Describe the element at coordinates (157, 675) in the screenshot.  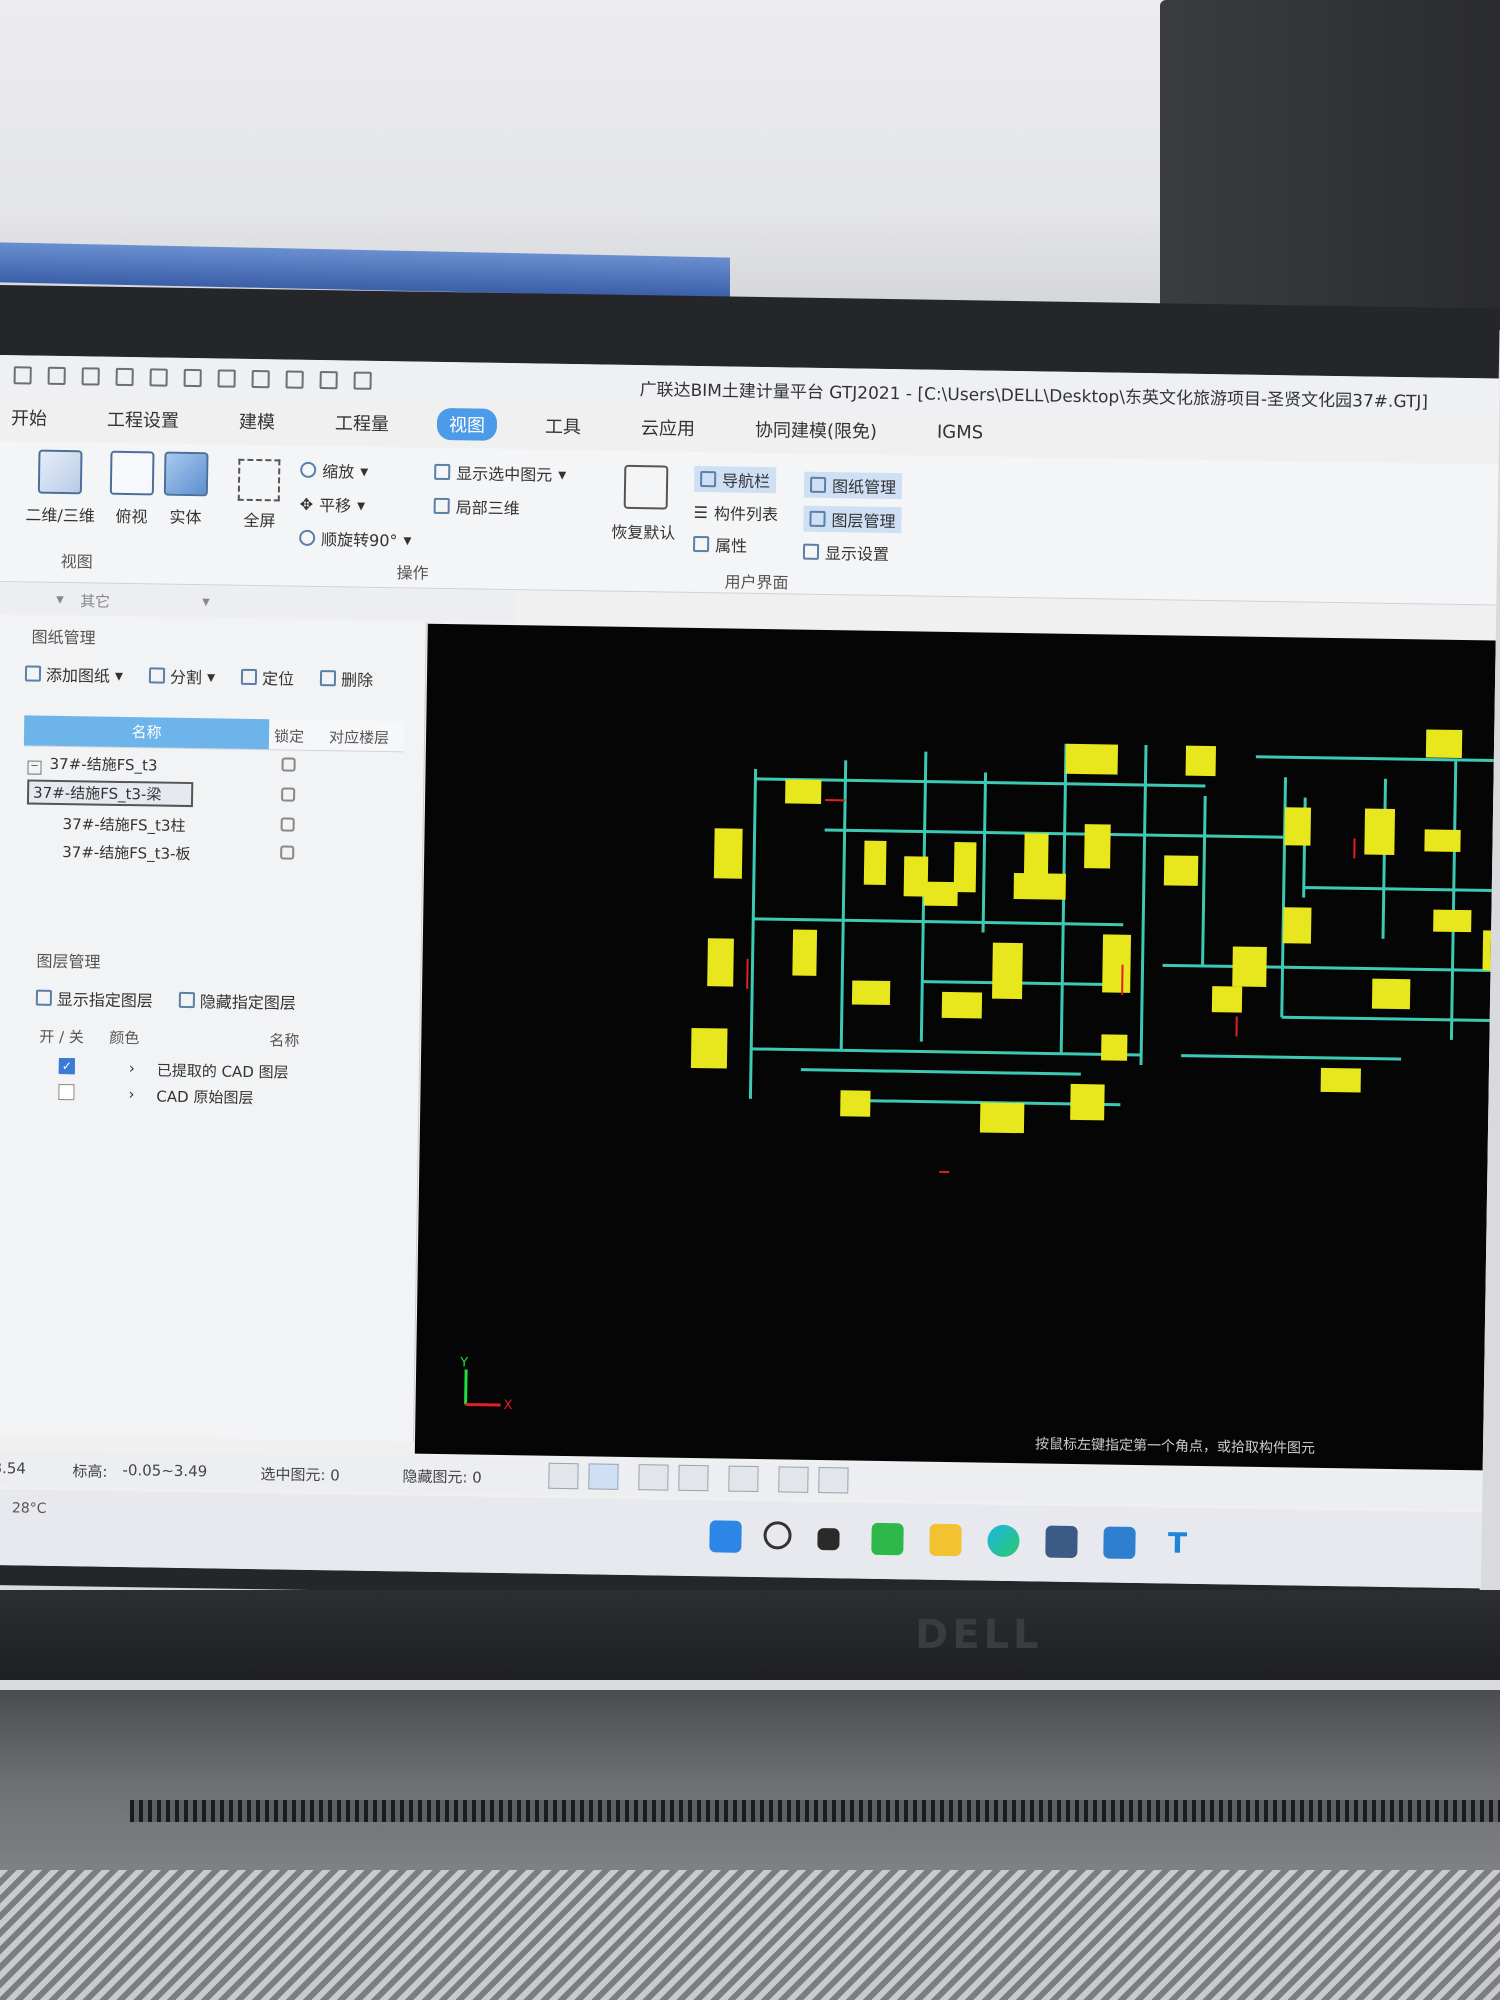
I see `split-icon` at that location.